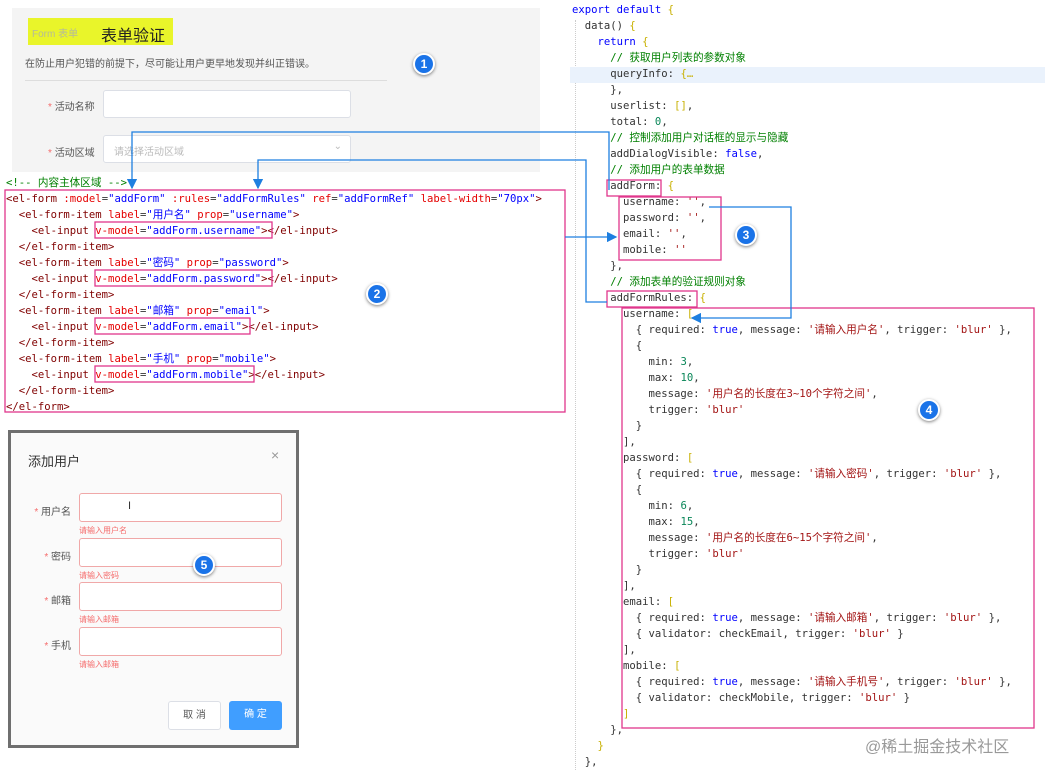 This screenshot has width=1045, height=774. I want to click on vmodel-password-box, so click(183, 278).